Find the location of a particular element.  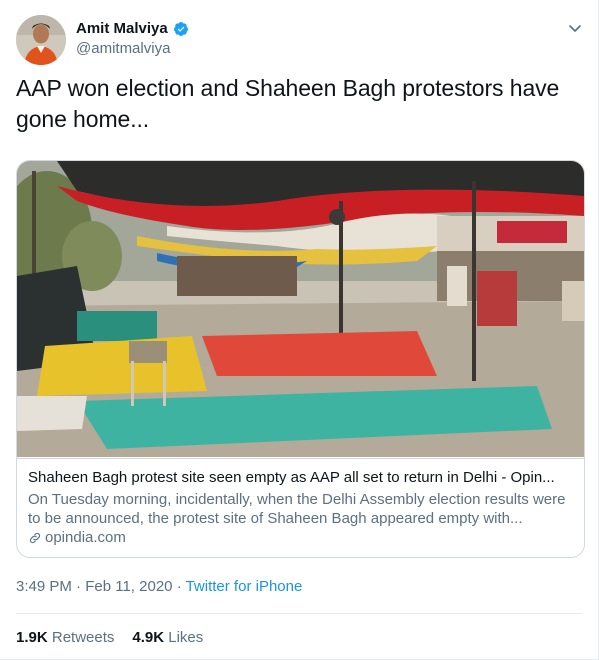

likes-label: Likes is located at coordinates (186, 637).